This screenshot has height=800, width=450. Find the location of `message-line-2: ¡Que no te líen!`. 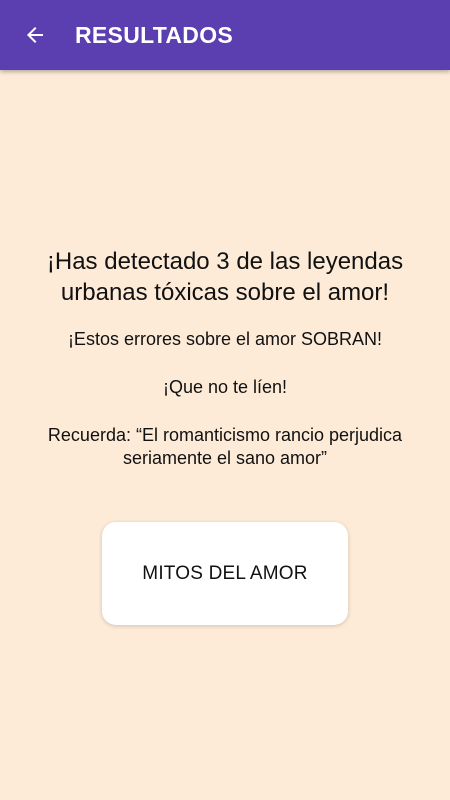

message-line-2: ¡Que no te líen! is located at coordinates (225, 387).